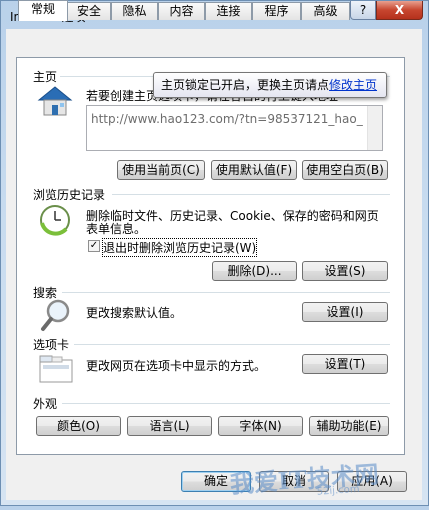  I want to click on use-current-button: 使用当前页(C), so click(161, 170).